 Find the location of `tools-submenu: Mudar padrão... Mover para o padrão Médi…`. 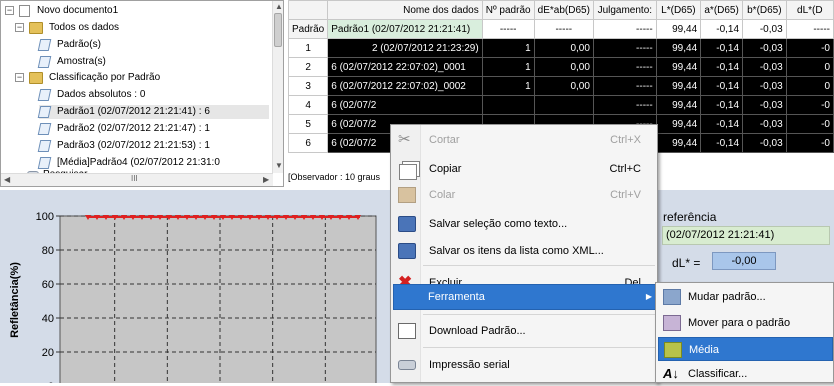

tools-submenu: Mudar padrão... Mover para o padrão Médi… is located at coordinates (744, 332).